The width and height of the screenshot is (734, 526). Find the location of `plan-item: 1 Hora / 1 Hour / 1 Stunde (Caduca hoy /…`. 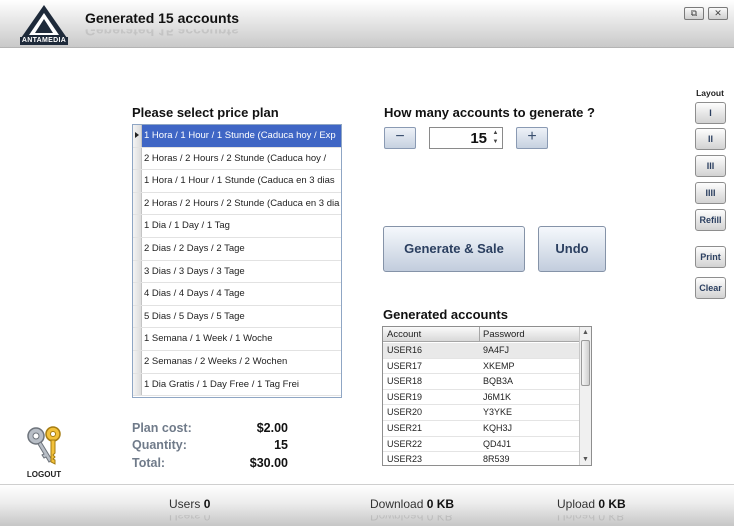

plan-item: 1 Hora / 1 Hour / 1 Stunde (Caduca hoy /… is located at coordinates (237, 136).